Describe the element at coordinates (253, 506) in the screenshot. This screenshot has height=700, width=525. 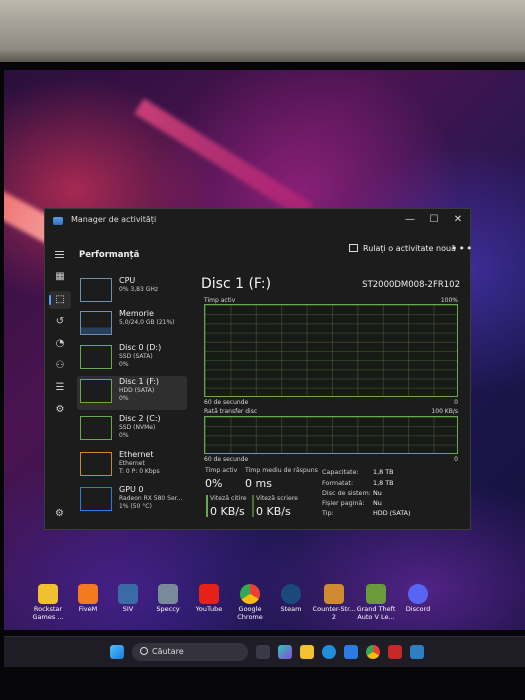
I see `write-speed-indicator` at that location.